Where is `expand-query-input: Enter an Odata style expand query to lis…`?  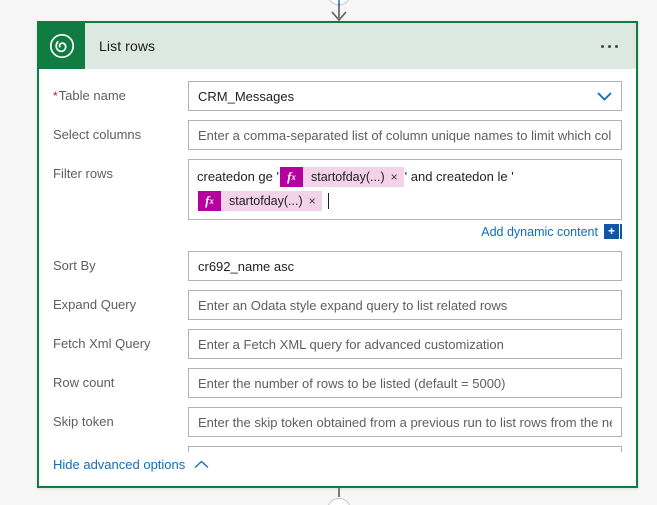
expand-query-input: Enter an Odata style expand query to lis… is located at coordinates (405, 305).